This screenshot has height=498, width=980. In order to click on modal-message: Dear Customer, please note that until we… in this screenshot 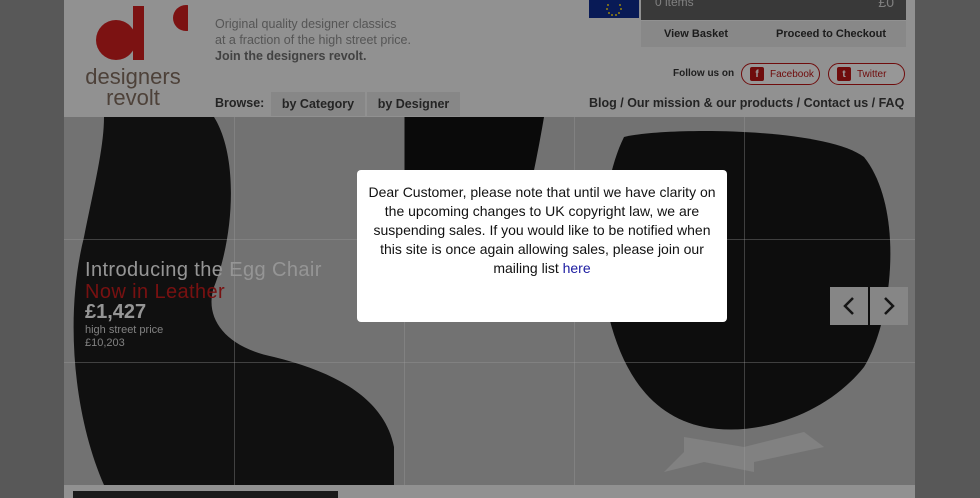, I will do `click(542, 230)`.